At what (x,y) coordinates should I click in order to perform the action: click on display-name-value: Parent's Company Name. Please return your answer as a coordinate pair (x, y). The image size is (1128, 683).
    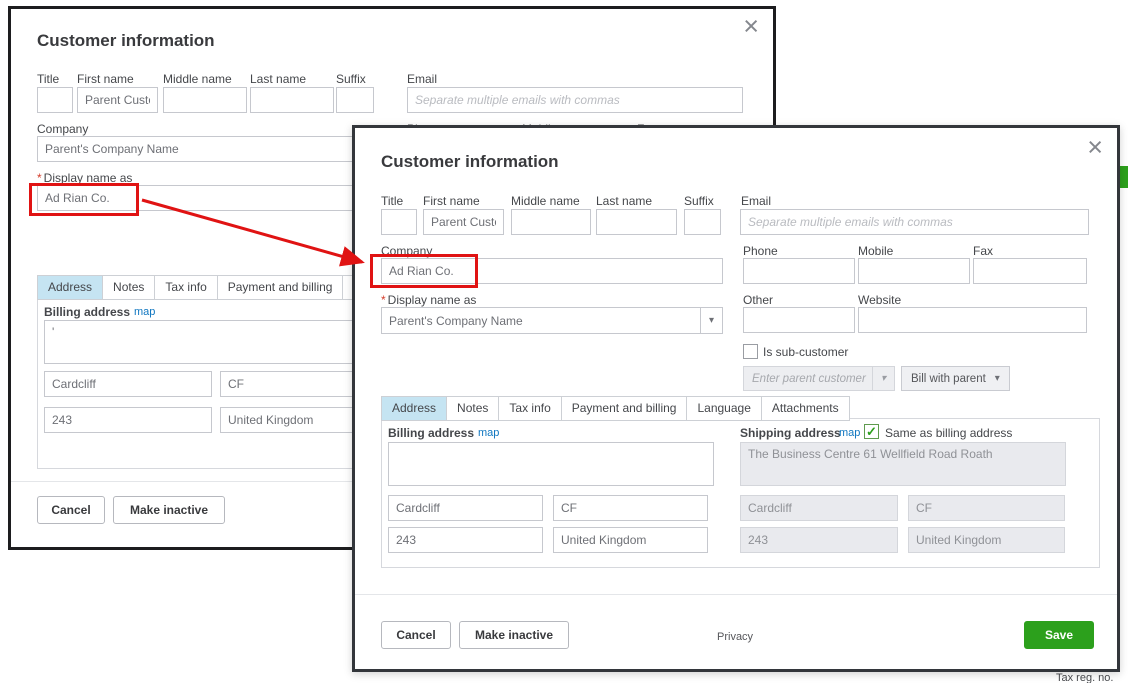
    Looking at the image, I should click on (456, 320).